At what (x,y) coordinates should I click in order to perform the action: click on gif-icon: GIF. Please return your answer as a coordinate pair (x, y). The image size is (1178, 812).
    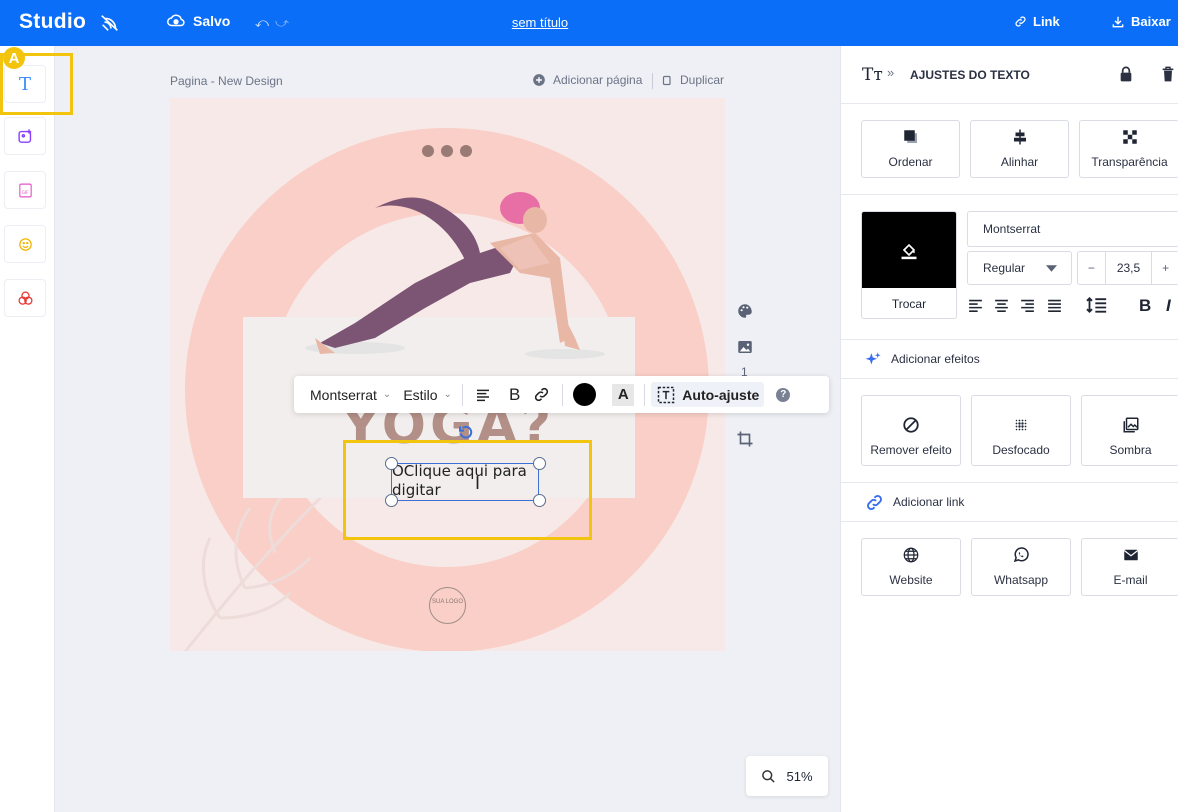
    Looking at the image, I should click on (25, 190).